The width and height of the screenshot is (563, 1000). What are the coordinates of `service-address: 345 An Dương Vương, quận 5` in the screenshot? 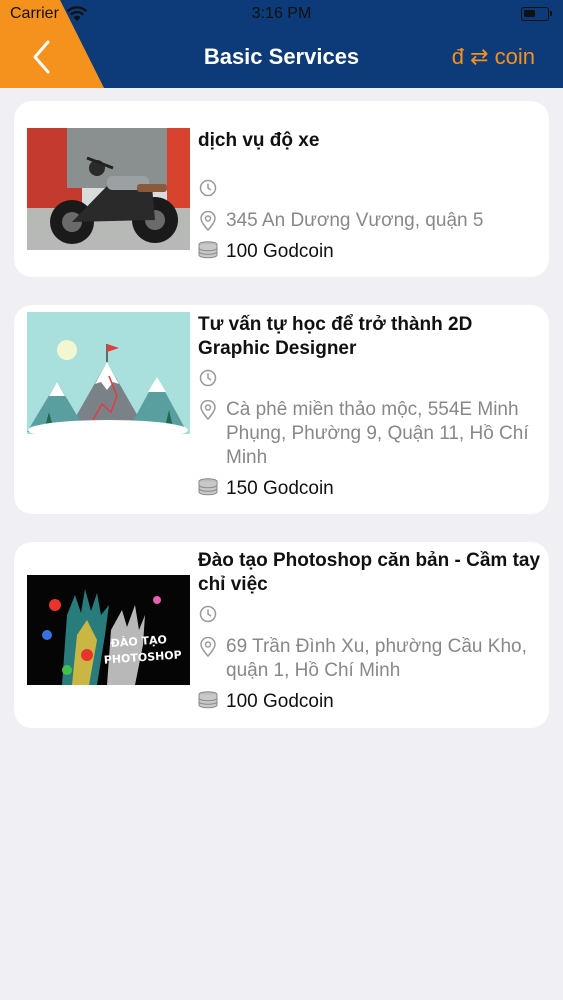 It's located at (355, 220).